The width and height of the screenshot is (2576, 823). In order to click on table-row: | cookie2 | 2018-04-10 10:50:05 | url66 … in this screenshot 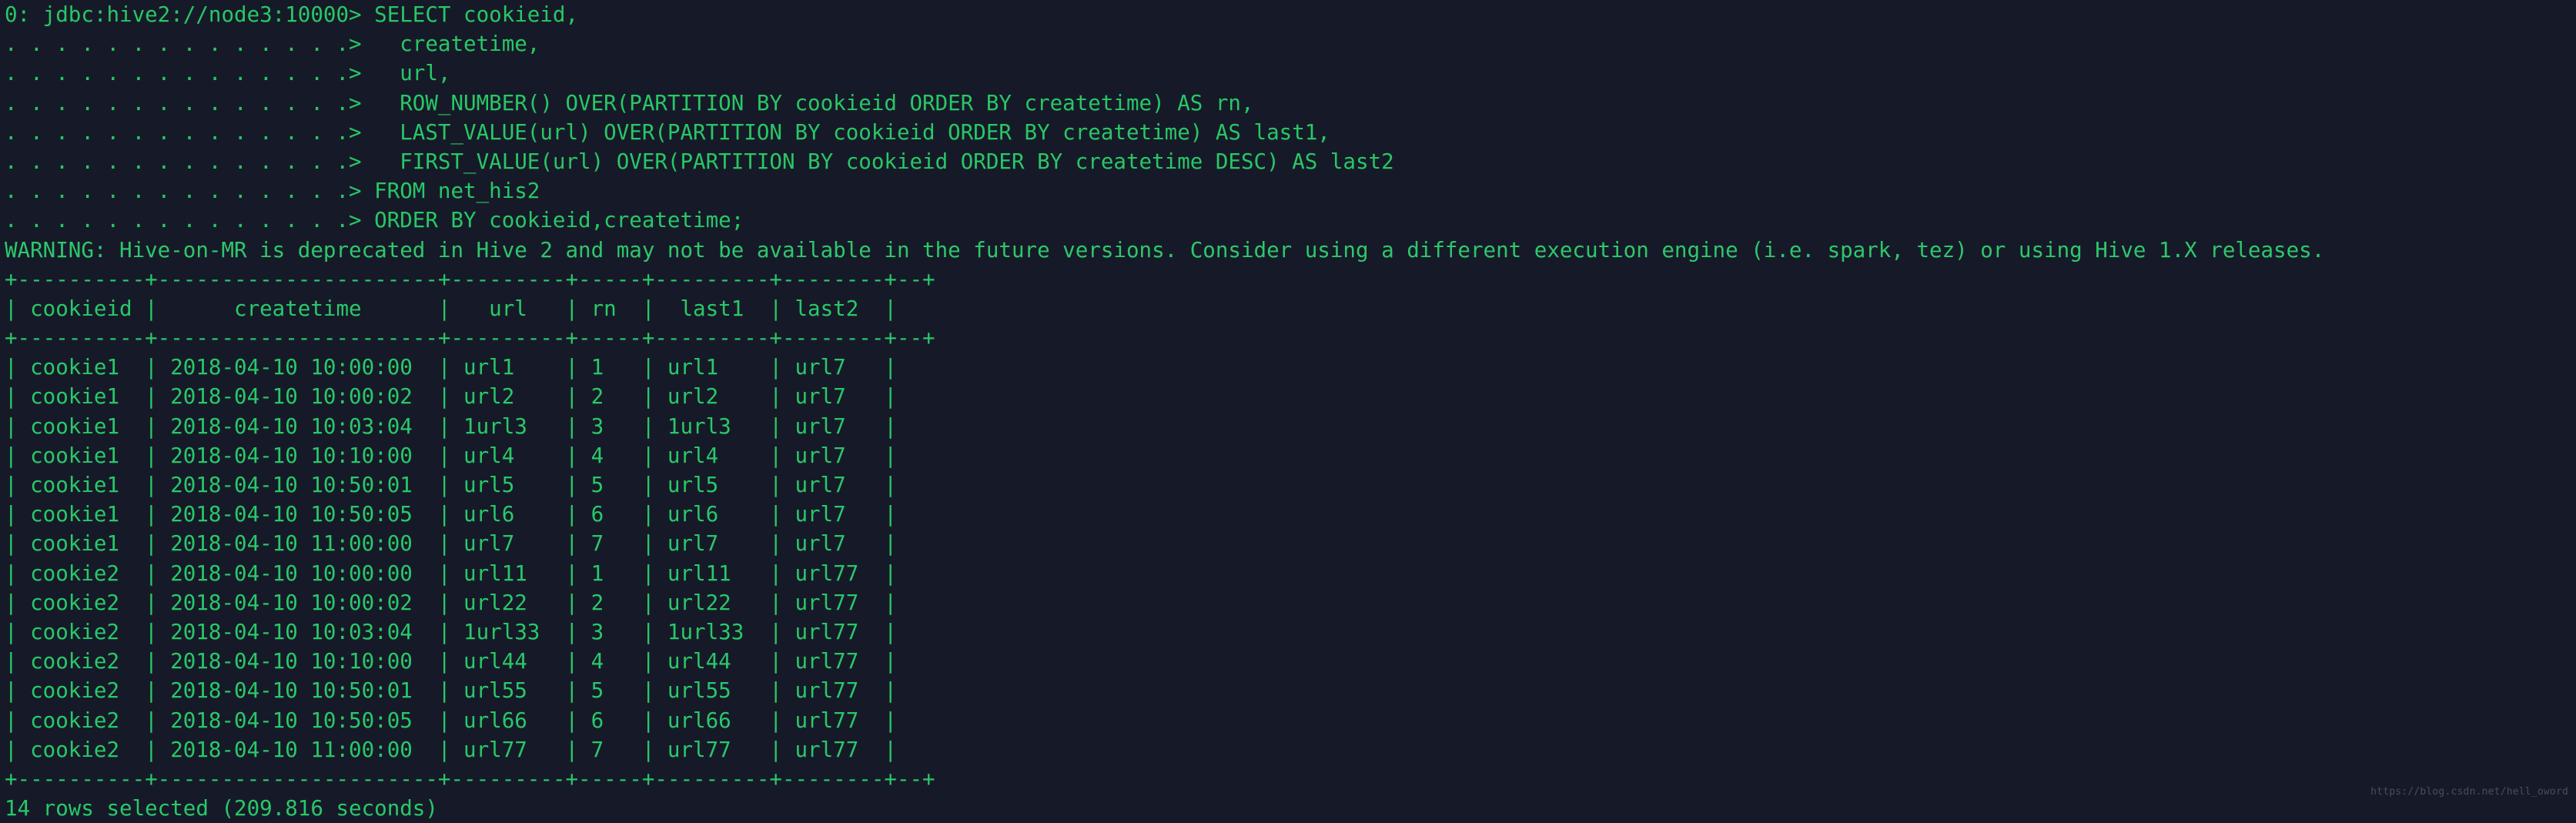, I will do `click(451, 720)`.